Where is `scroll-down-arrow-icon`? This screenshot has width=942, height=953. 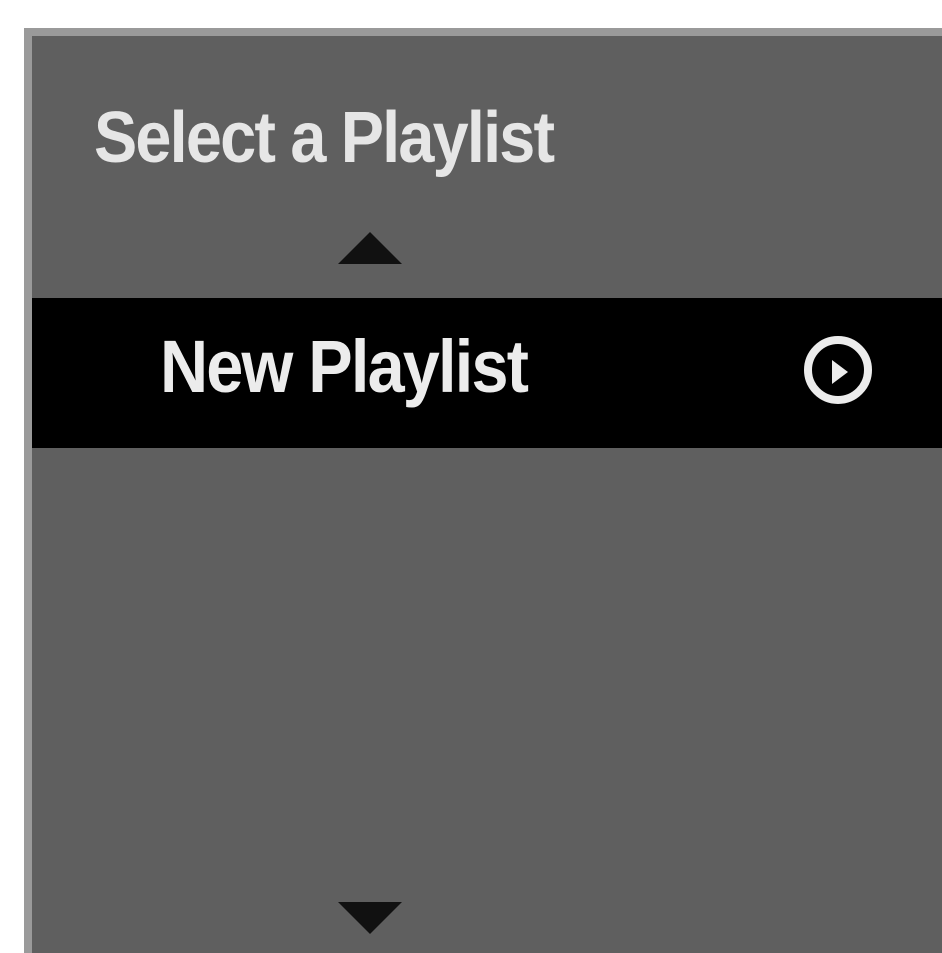 scroll-down-arrow-icon is located at coordinates (370, 918).